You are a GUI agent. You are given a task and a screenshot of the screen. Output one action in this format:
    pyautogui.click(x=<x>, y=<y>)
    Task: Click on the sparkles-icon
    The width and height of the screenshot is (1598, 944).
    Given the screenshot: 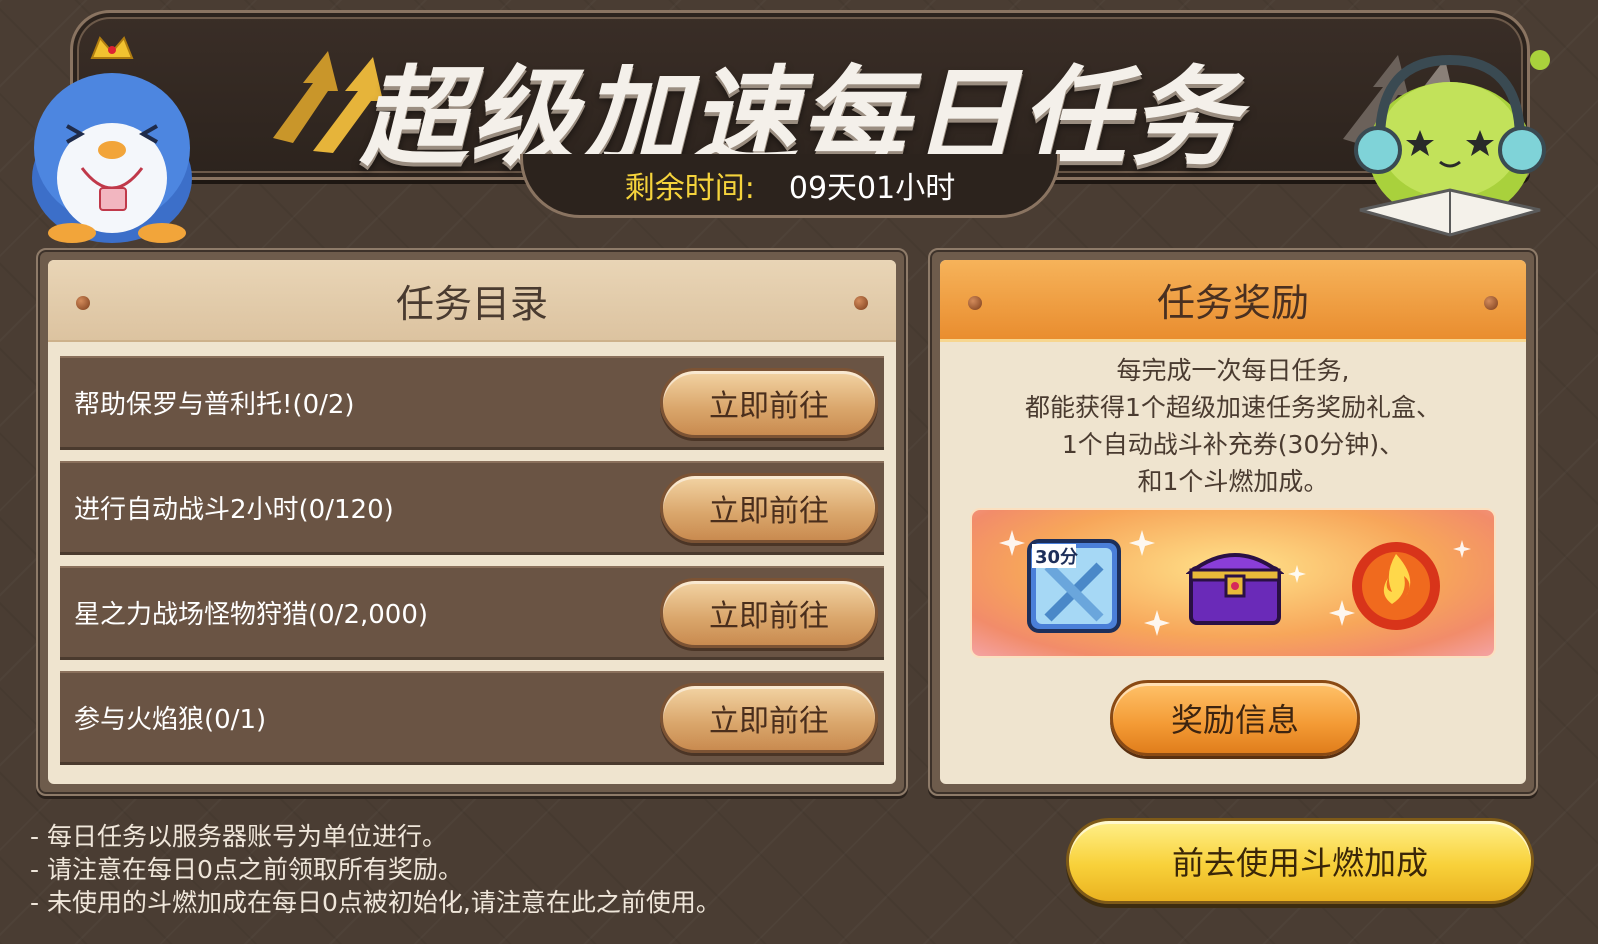 What is the action you would take?
    pyautogui.click(x=1235, y=583)
    